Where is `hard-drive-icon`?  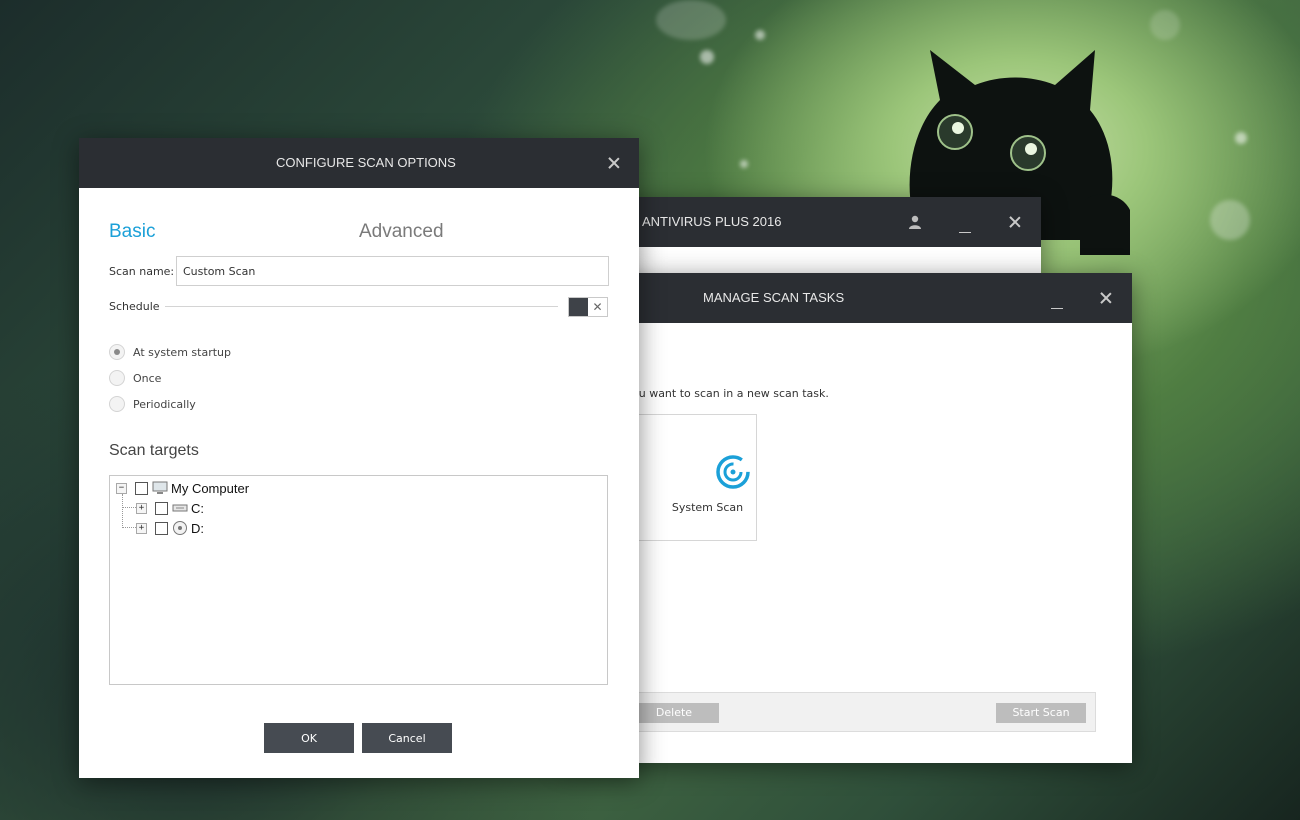 hard-drive-icon is located at coordinates (180, 508).